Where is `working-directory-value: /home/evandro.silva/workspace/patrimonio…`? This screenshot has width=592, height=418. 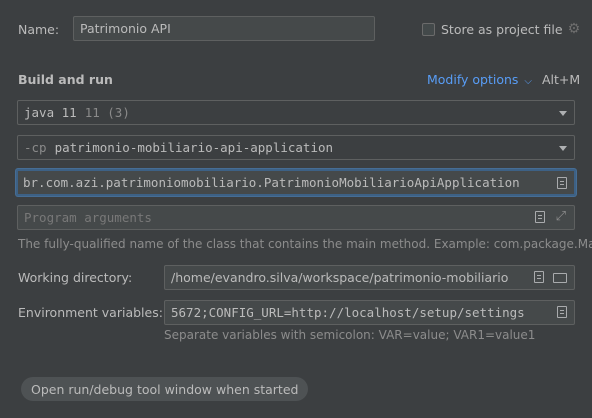
working-directory-value: /home/evandro.silva/workspace/patrimonio… is located at coordinates (340, 277).